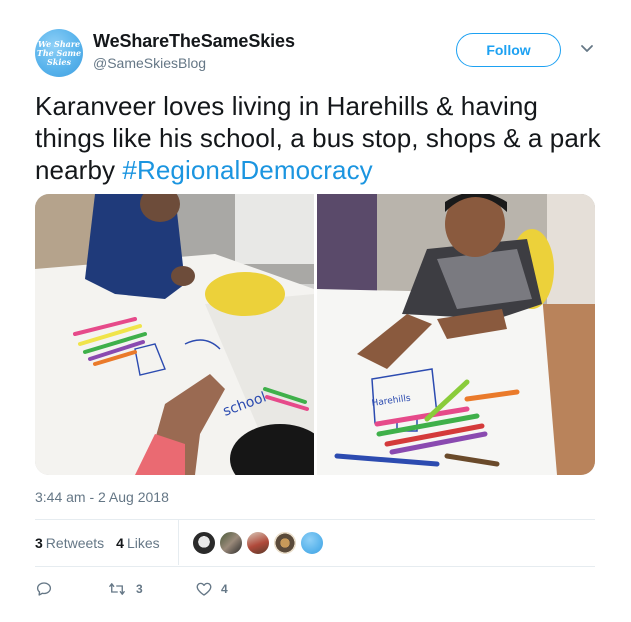  I want to click on display-name: WeShareTheSameSkies, so click(194, 41).